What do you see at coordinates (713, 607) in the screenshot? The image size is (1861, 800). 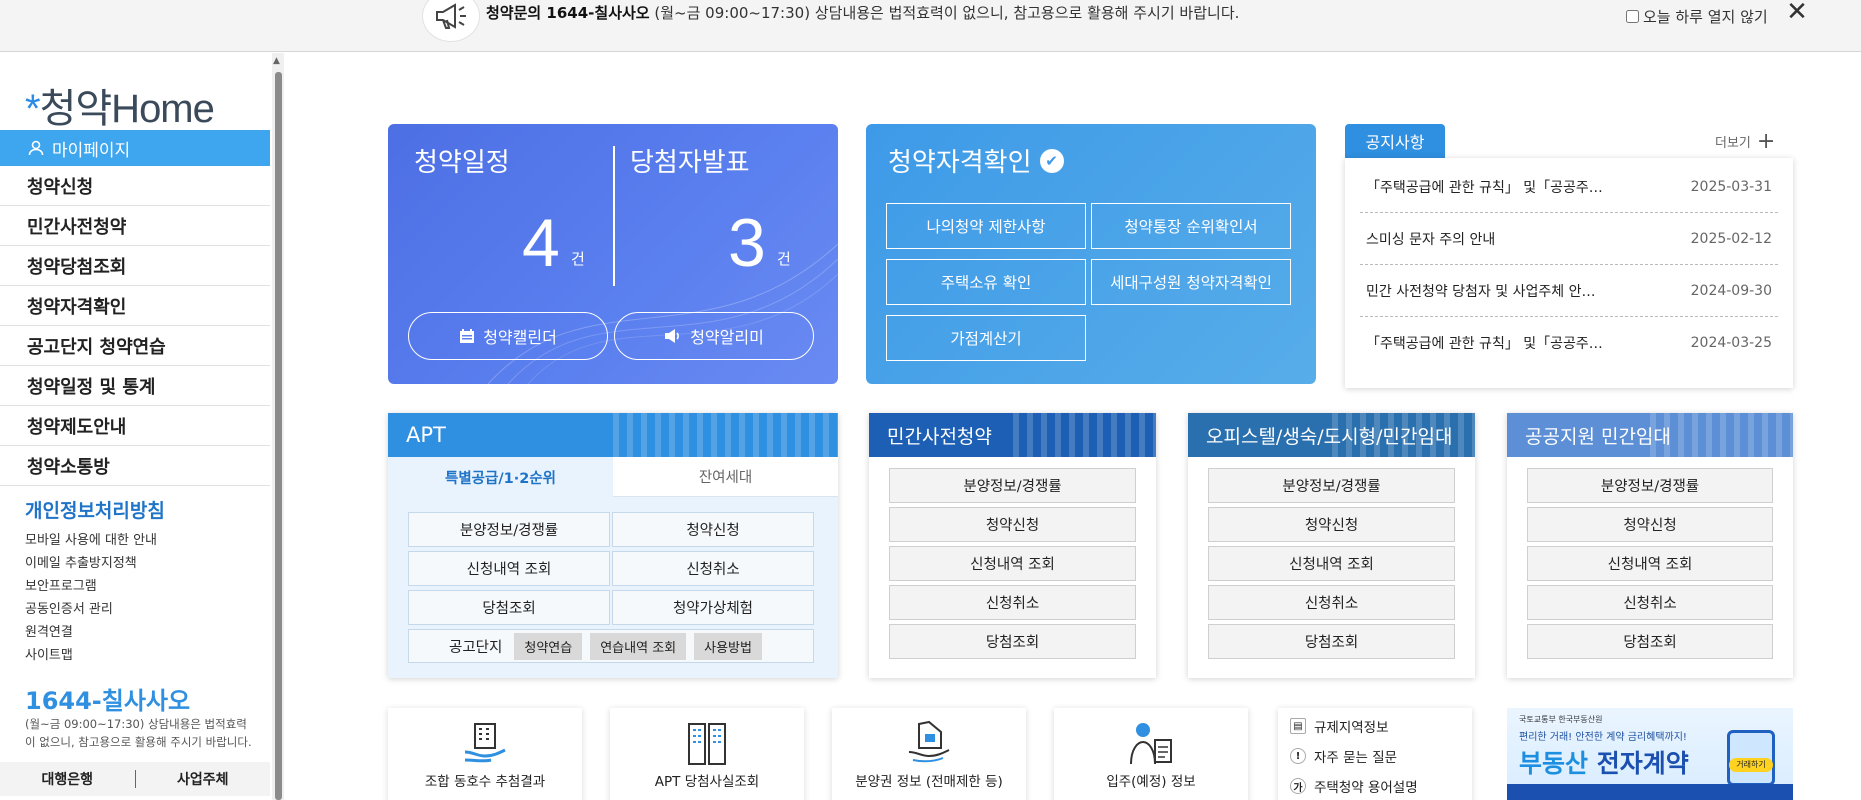 I see `apt-virtual-experience-button: 청약가상체험` at bounding box center [713, 607].